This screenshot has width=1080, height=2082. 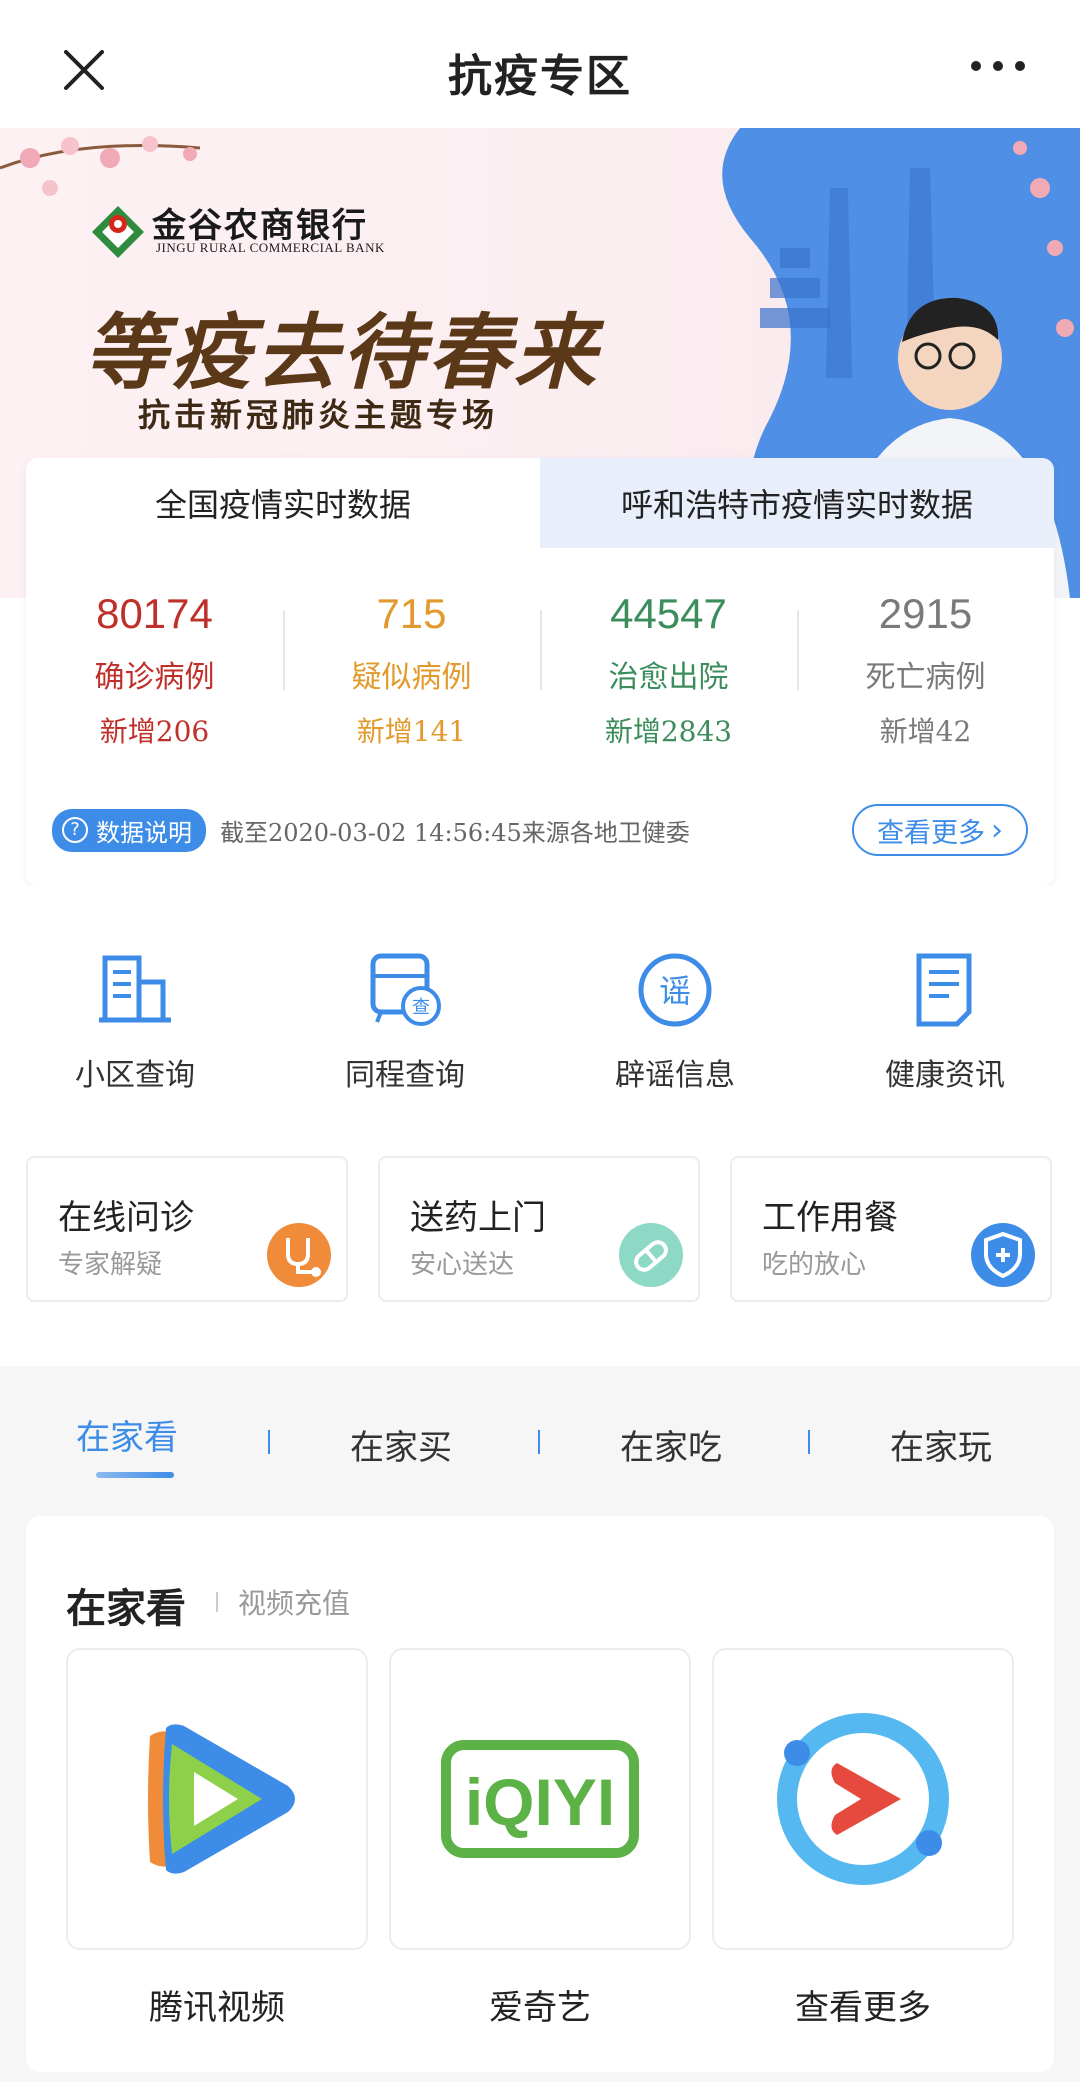 What do you see at coordinates (126, 1609) in the screenshot?
I see `section-title: 在家看` at bounding box center [126, 1609].